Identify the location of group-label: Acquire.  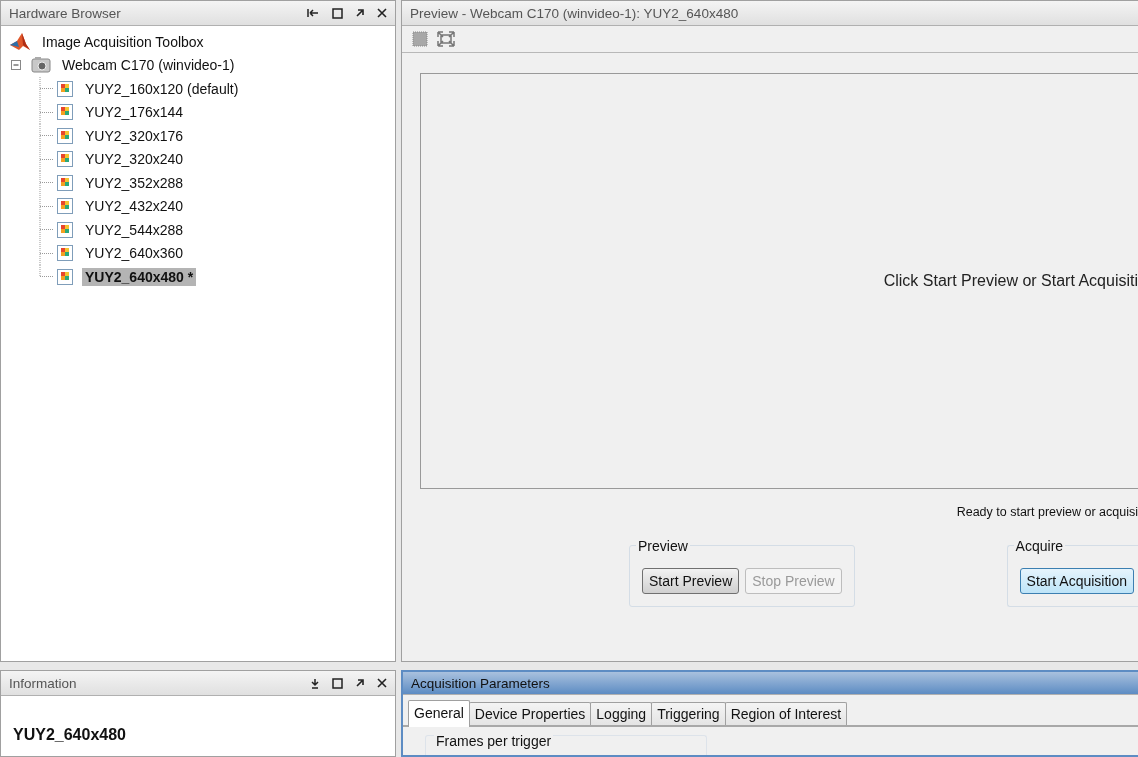
(1039, 546).